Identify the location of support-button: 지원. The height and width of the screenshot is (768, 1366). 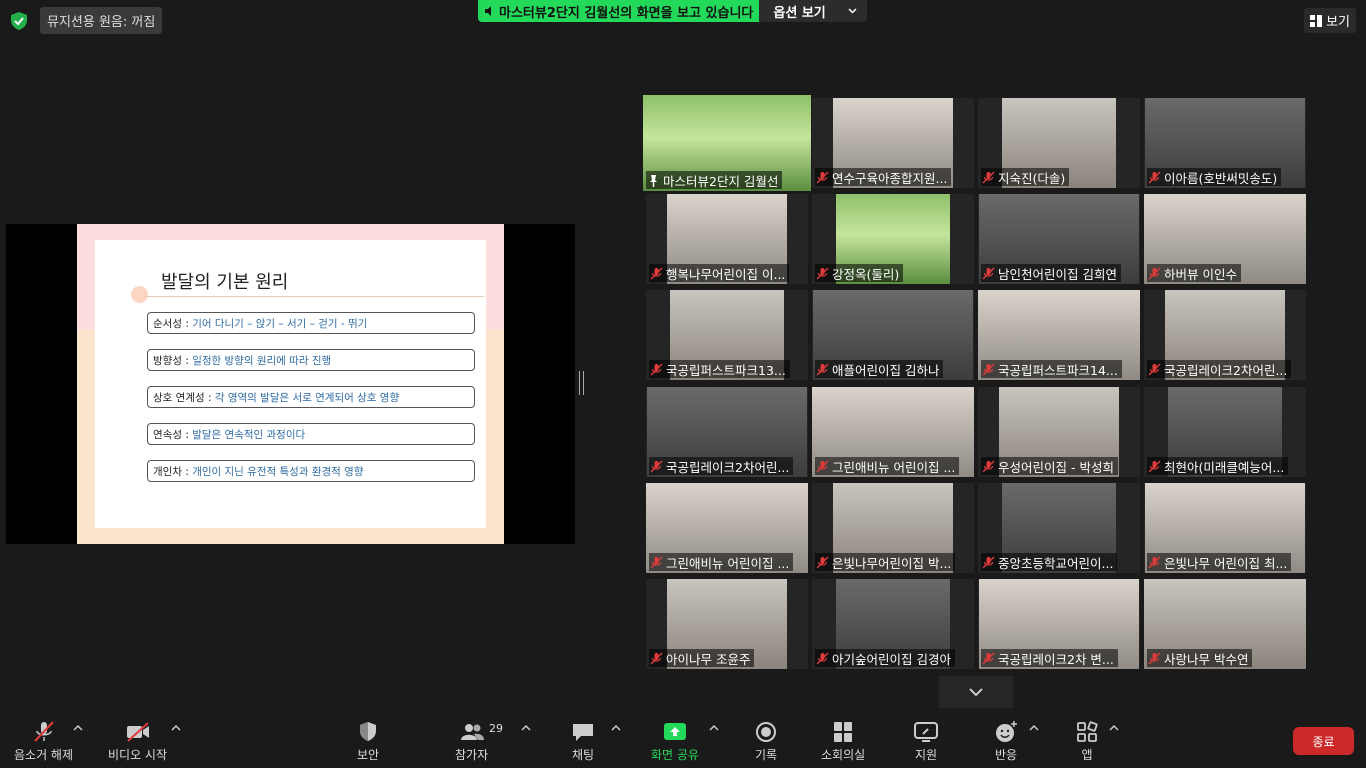
(926, 741).